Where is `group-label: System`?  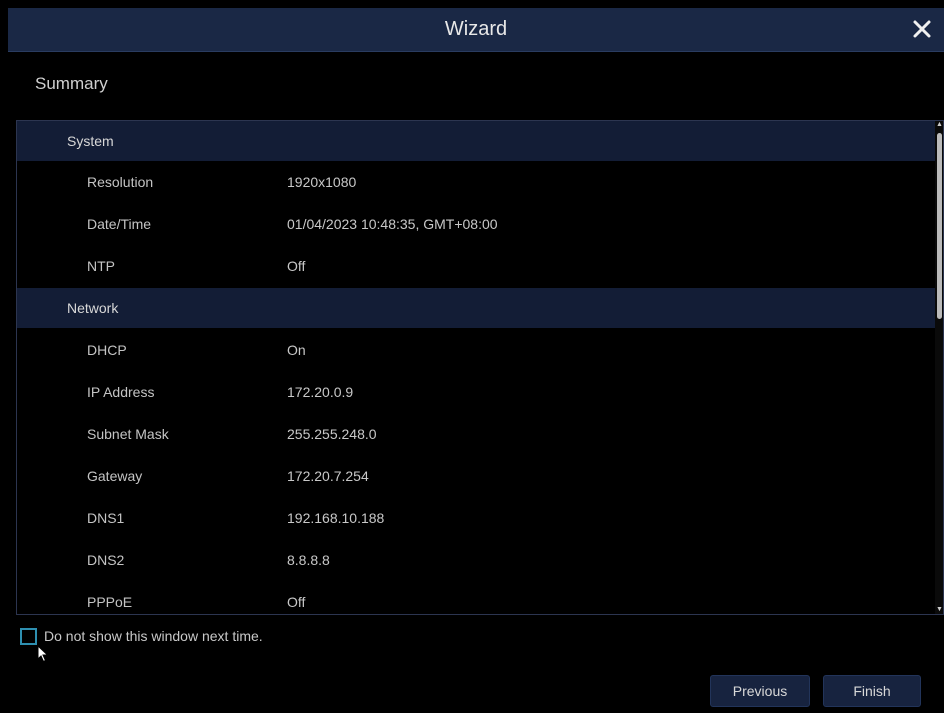 group-label: System is located at coordinates (90, 141).